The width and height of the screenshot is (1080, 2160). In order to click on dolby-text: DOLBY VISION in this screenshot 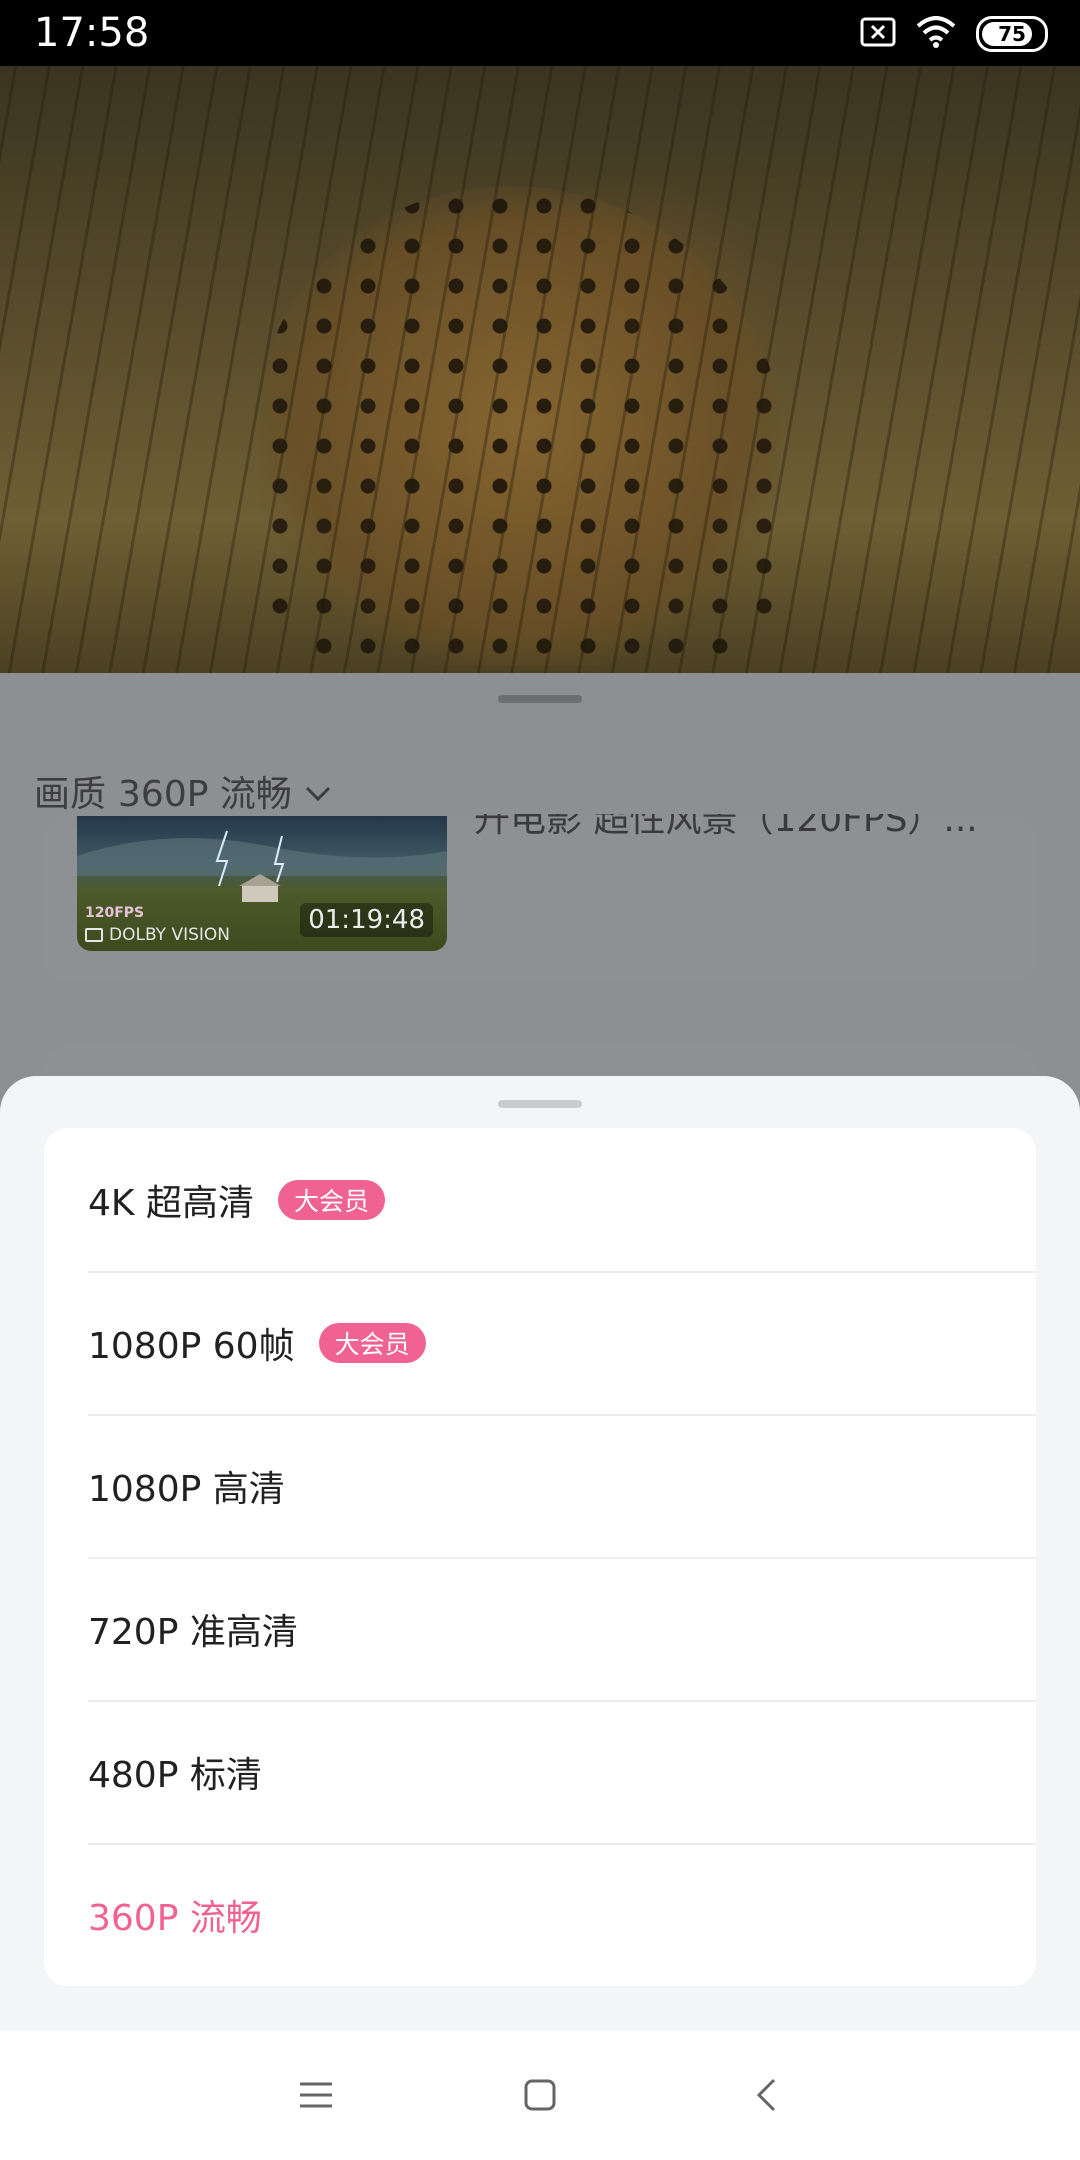, I will do `click(170, 935)`.